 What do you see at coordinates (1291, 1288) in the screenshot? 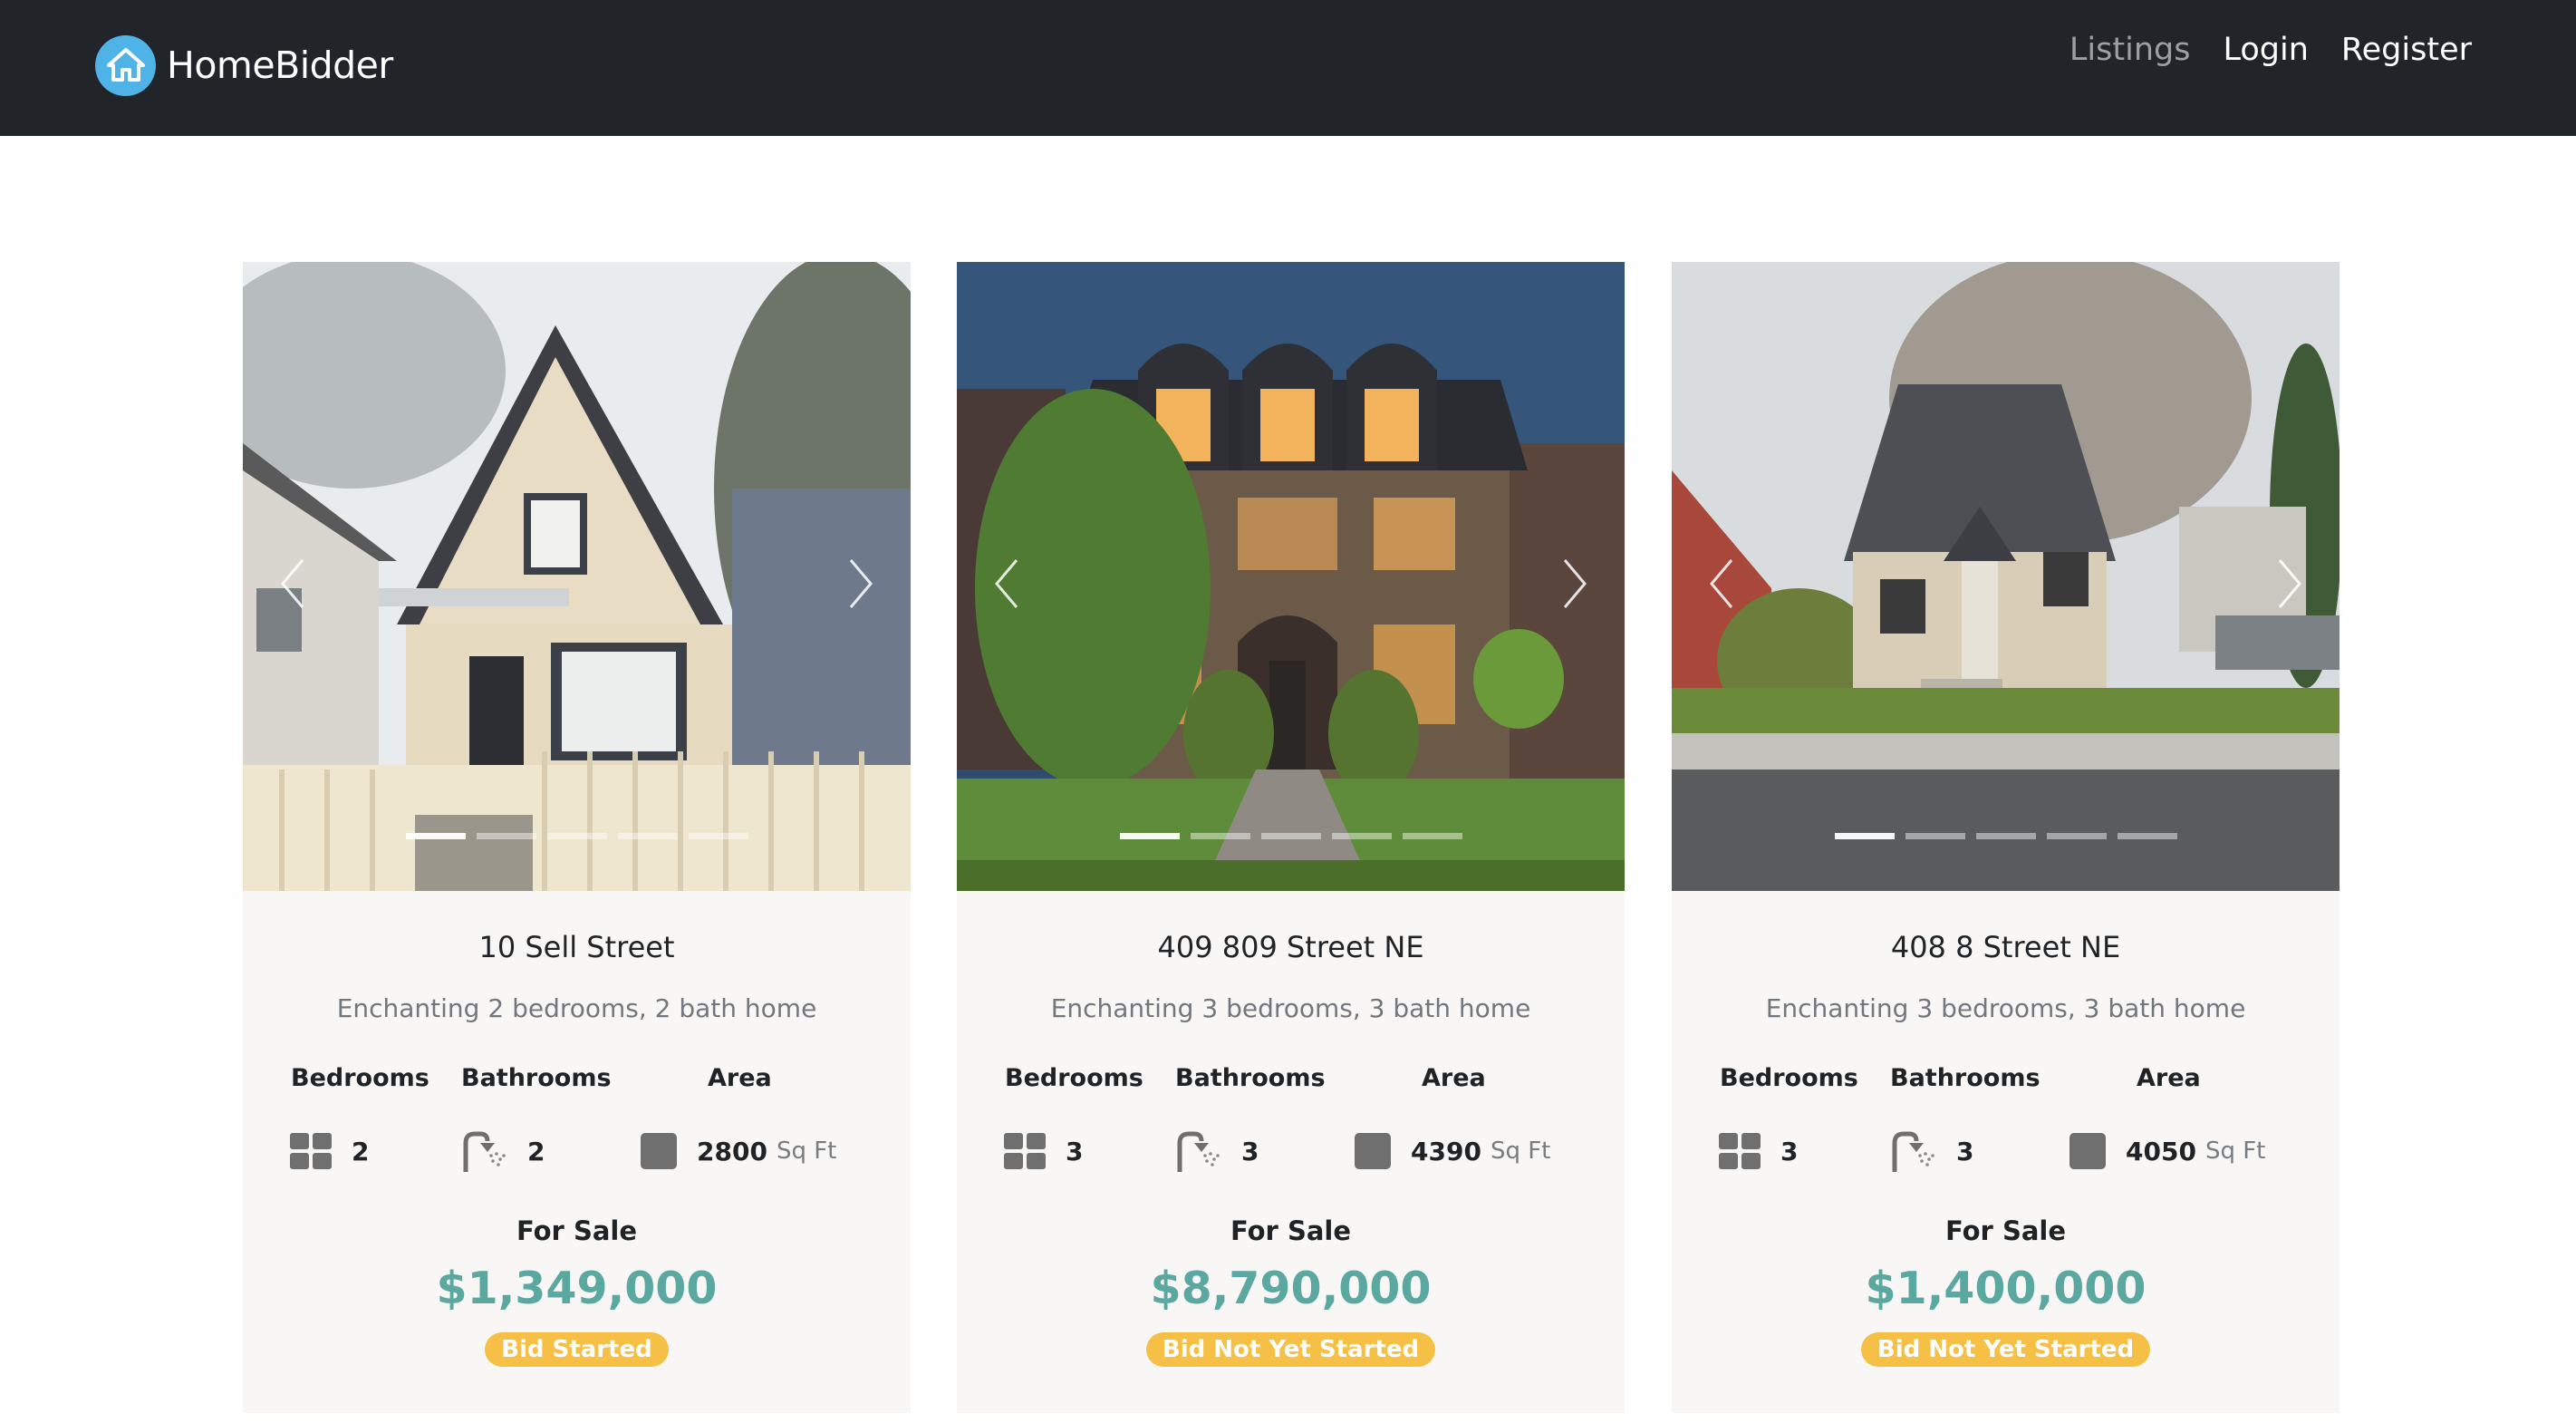
I see `listing-price: $8,790,000` at bounding box center [1291, 1288].